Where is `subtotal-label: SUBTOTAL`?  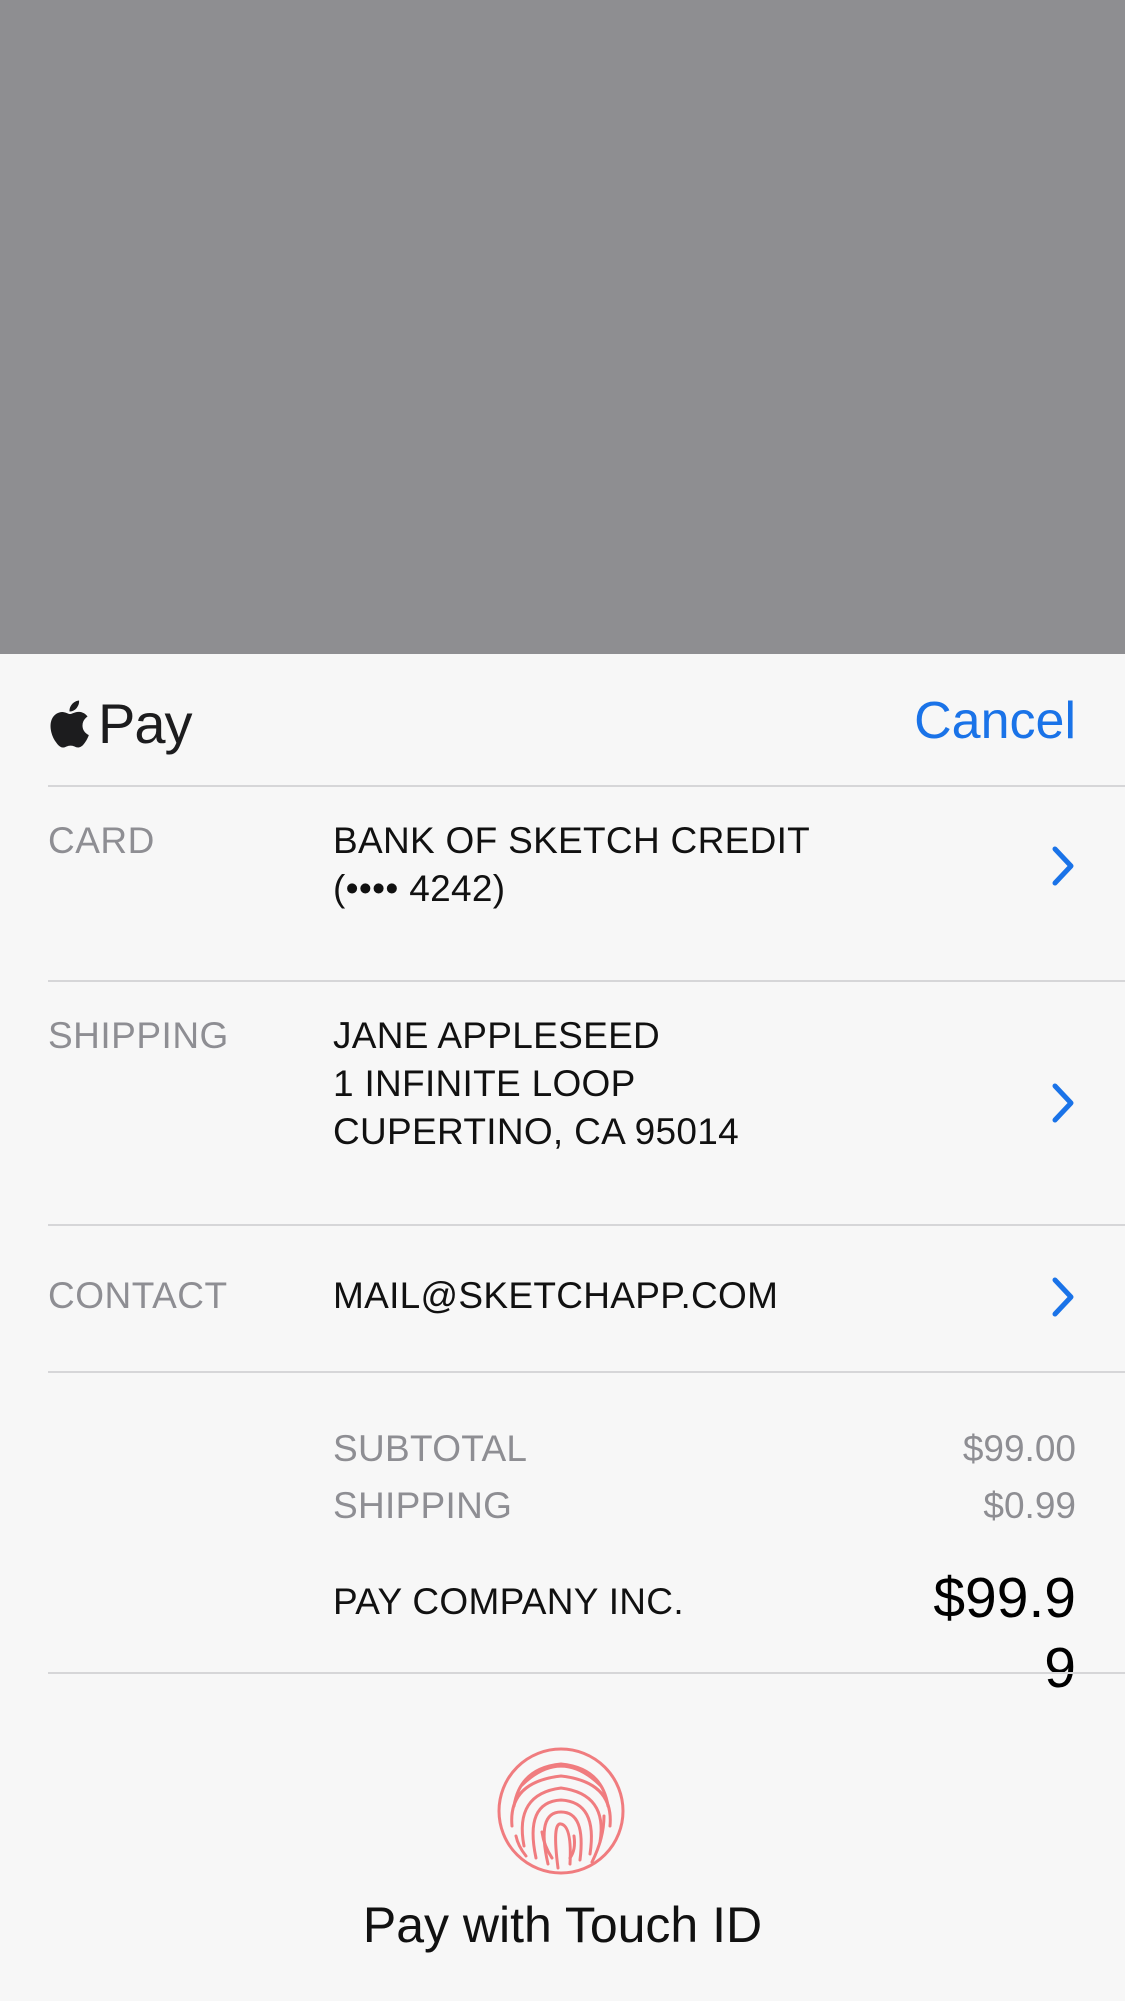
subtotal-label: SUBTOTAL is located at coordinates (430, 1448).